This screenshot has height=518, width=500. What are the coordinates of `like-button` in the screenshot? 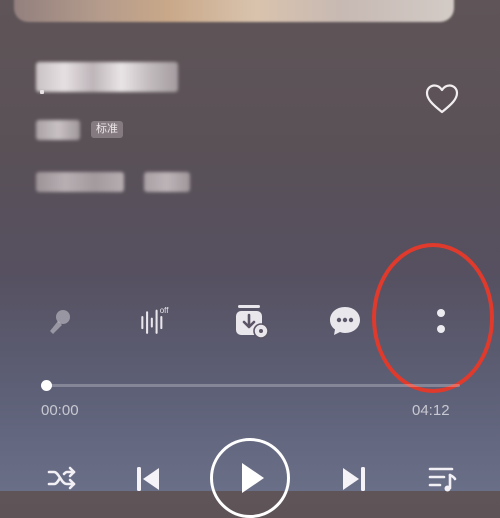 It's located at (442, 99).